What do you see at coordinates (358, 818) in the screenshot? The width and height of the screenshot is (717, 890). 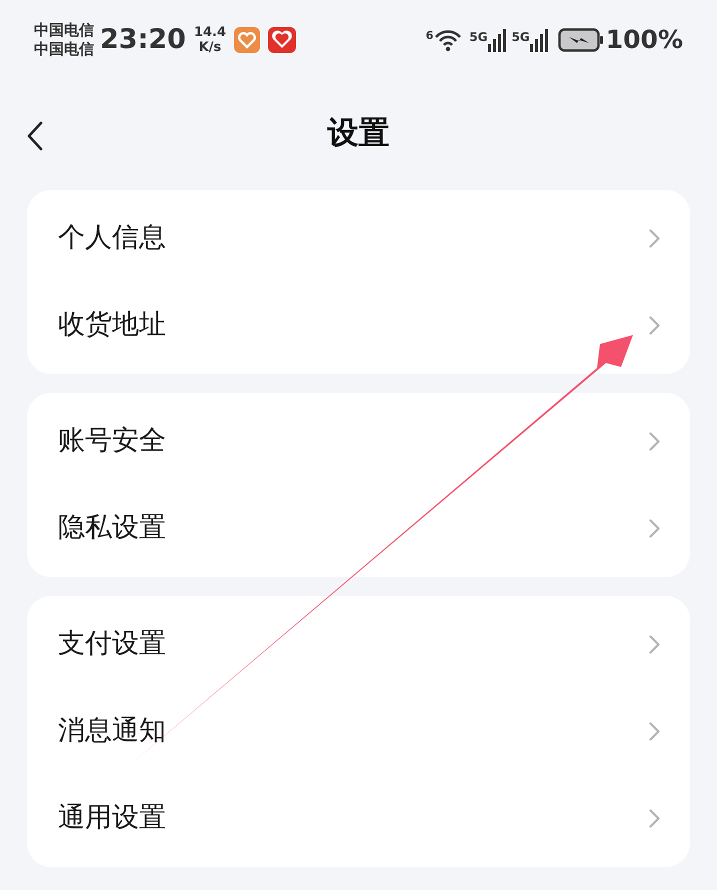 I see `settings-row: 通用设置` at bounding box center [358, 818].